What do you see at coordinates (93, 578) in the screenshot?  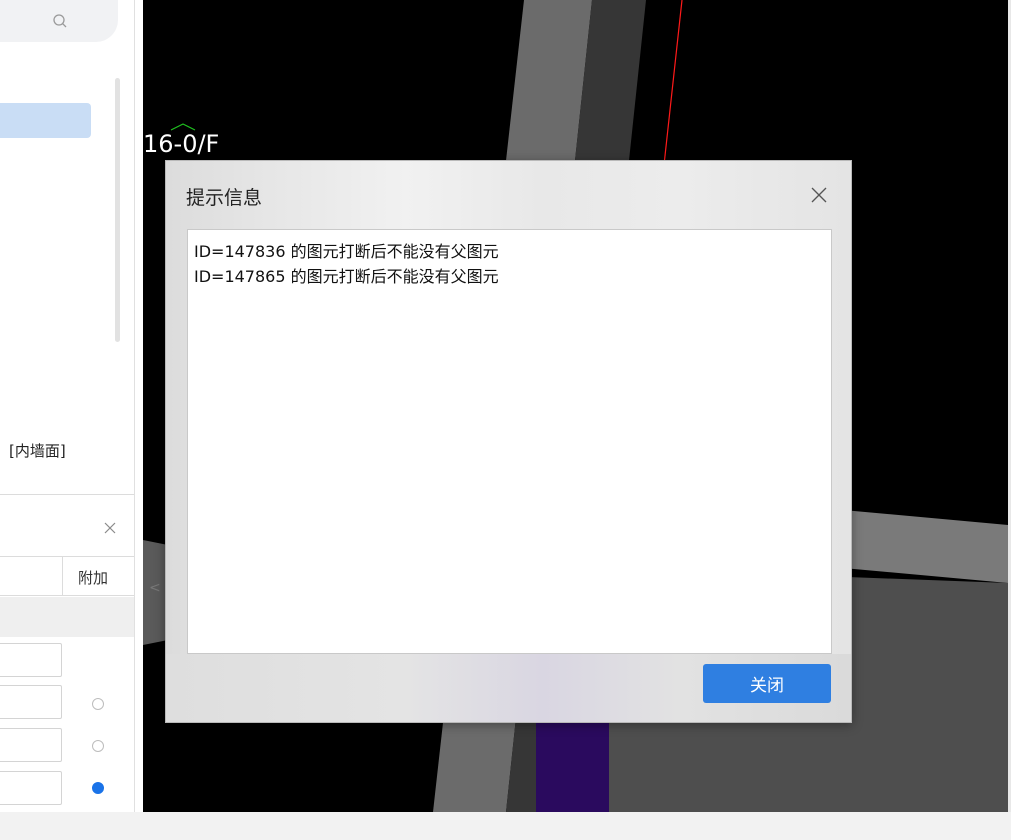 I see `column-header-extra: 附加` at bounding box center [93, 578].